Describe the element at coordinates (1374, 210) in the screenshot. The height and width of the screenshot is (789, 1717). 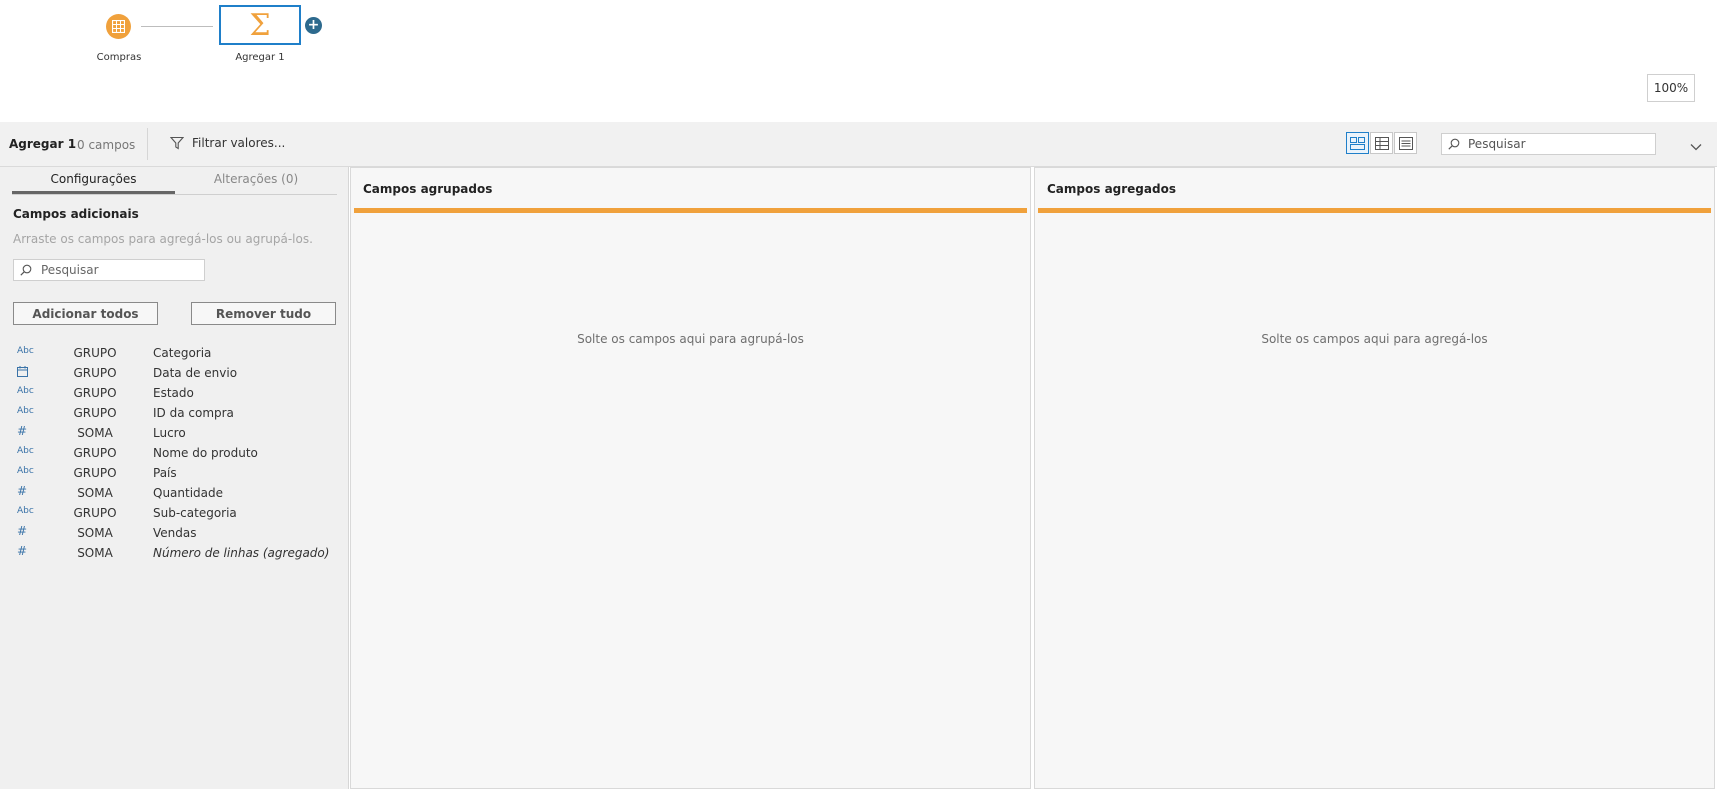
I see `aggregated-fields-bar` at that location.